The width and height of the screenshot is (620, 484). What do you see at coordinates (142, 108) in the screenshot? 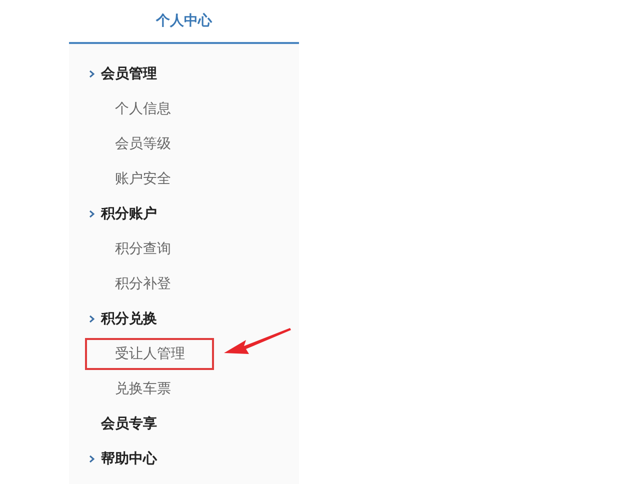
I see `menu-item: 个人信息` at bounding box center [142, 108].